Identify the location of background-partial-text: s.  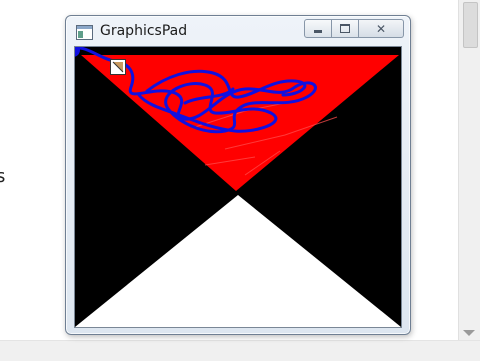
(3, 176).